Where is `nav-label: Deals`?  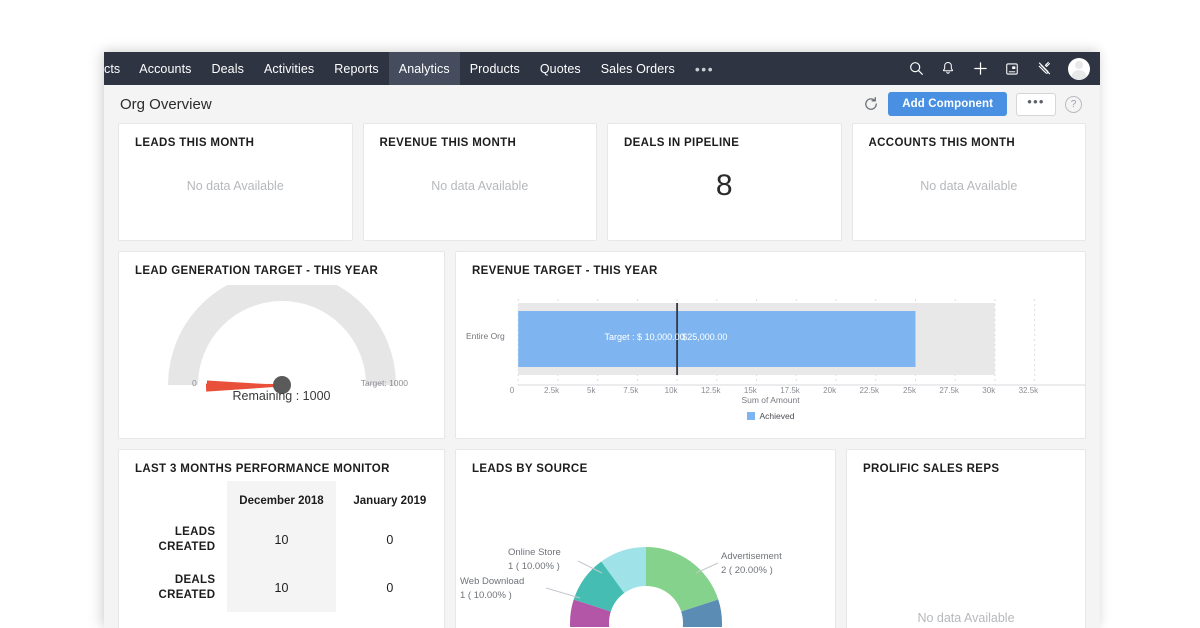
nav-label: Deals is located at coordinates (227, 68).